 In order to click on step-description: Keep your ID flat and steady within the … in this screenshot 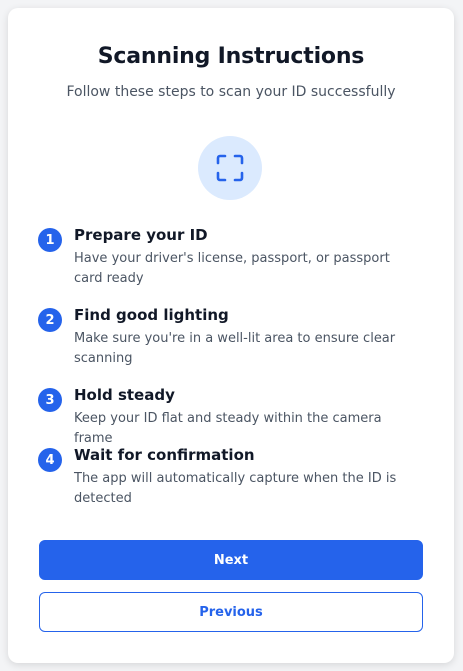, I will do `click(228, 428)`.